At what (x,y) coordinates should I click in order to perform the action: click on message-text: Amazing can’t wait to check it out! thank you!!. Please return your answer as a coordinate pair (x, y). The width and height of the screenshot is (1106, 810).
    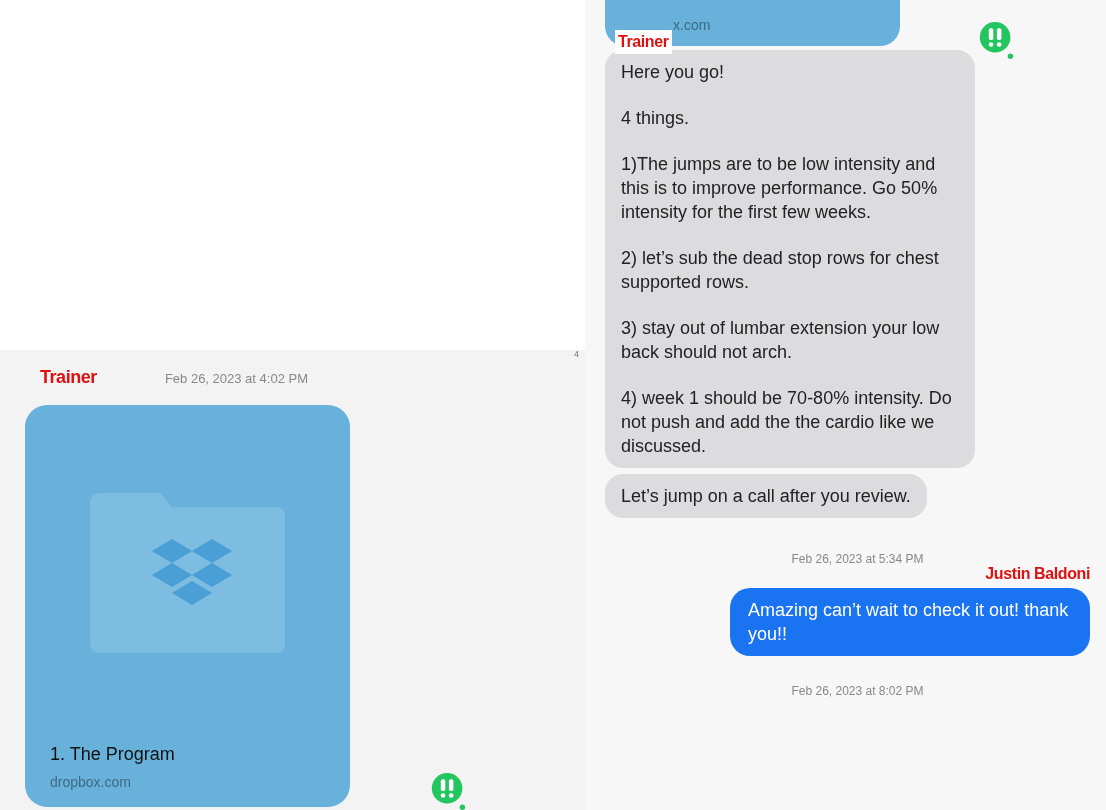
    Looking at the image, I should click on (909, 622).